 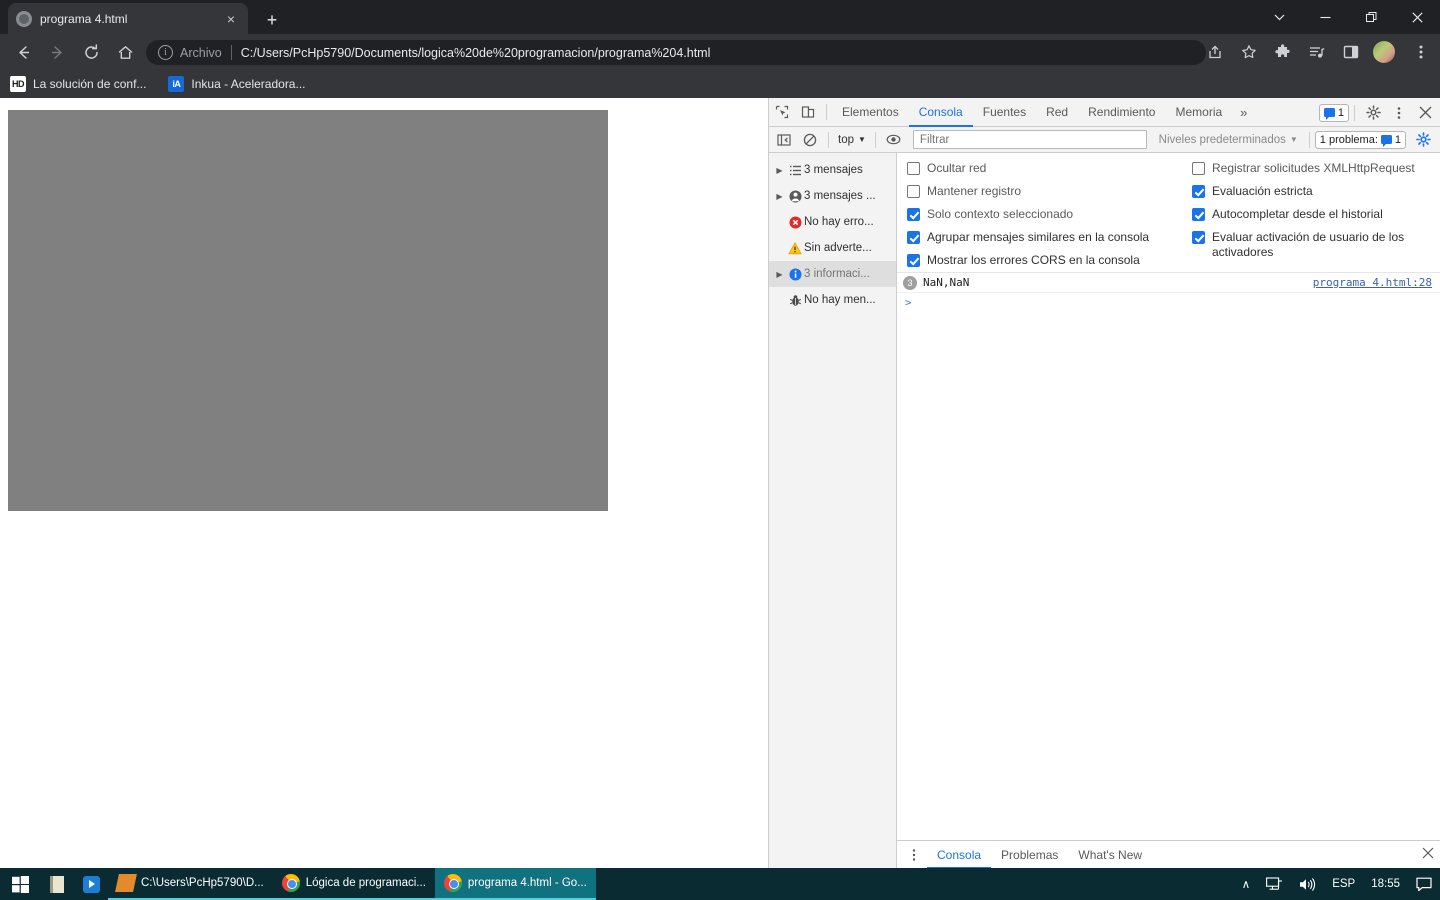 What do you see at coordinates (1168, 283) in the screenshot?
I see `console-message-row: 3 NaN,NaN programa 4.html:28` at bounding box center [1168, 283].